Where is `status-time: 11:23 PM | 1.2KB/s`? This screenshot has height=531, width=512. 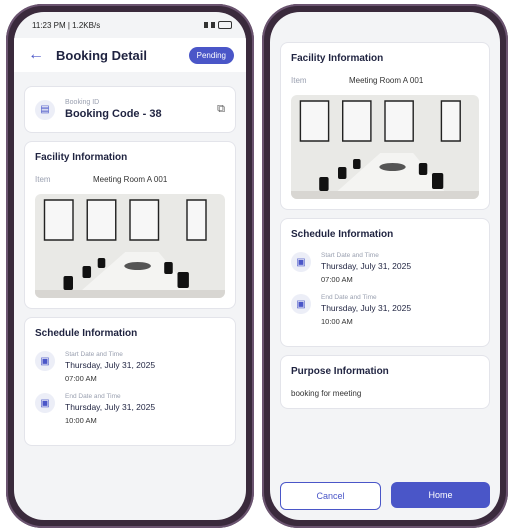 status-time: 11:23 PM | 1.2KB/s is located at coordinates (66, 25).